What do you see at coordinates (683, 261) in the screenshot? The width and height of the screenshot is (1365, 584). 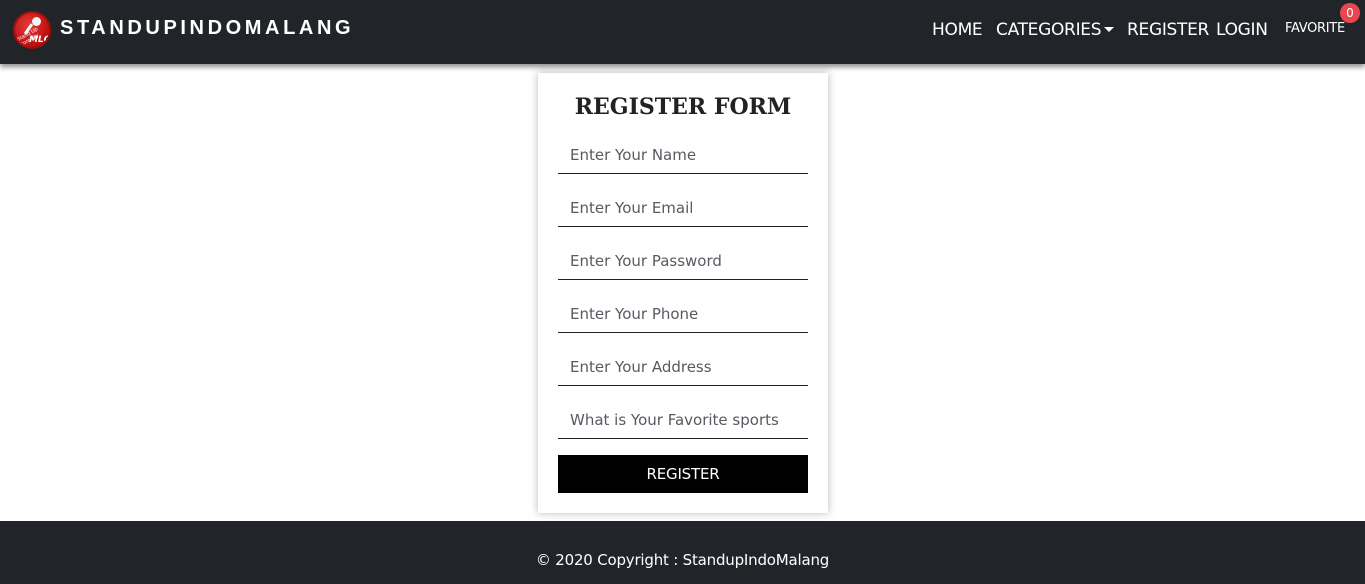 I see `password-input` at bounding box center [683, 261].